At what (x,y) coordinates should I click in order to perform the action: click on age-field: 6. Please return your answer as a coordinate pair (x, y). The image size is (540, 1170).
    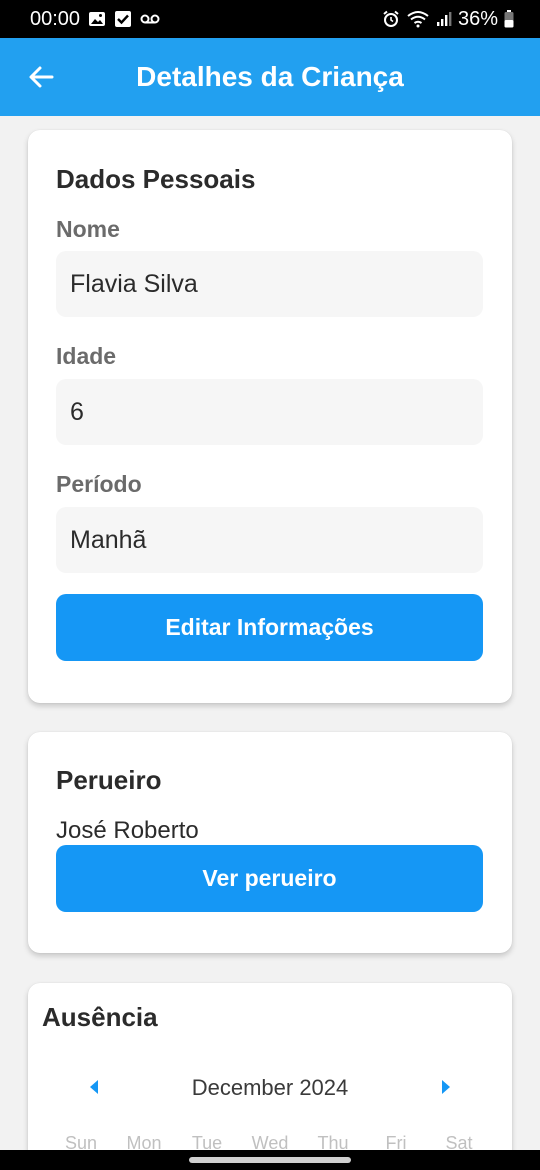
    Looking at the image, I should click on (269, 412).